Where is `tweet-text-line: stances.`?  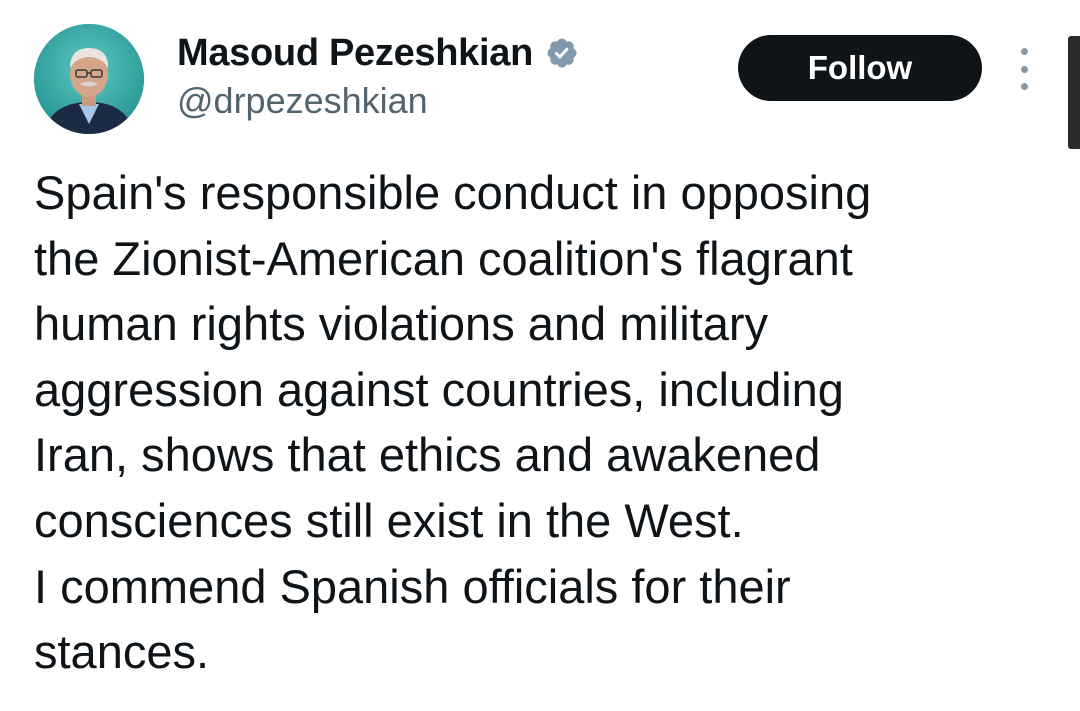
tweet-text-line: stances. is located at coordinates (122, 652).